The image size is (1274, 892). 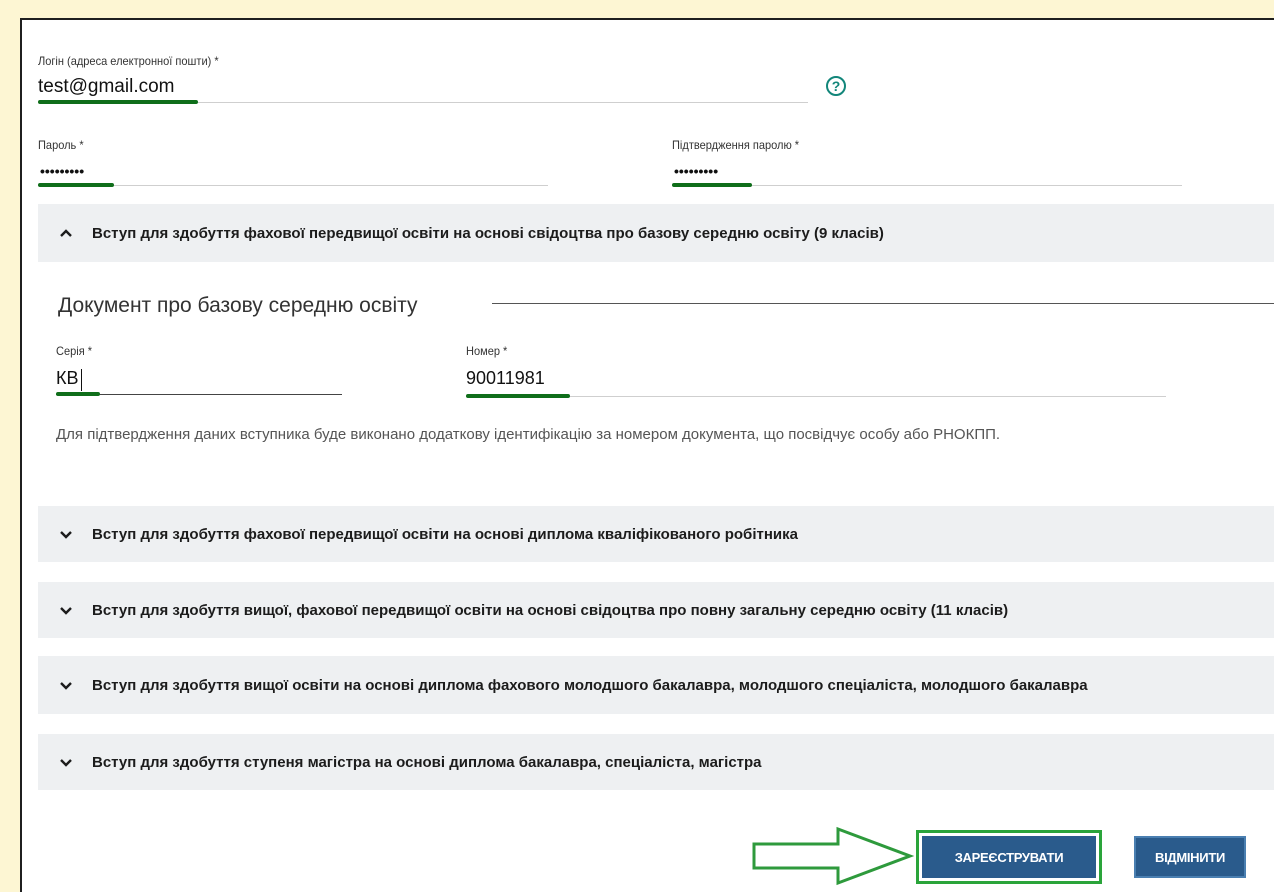 I want to click on password-confirm-label: Підтвердження паролю *, so click(x=736, y=145).